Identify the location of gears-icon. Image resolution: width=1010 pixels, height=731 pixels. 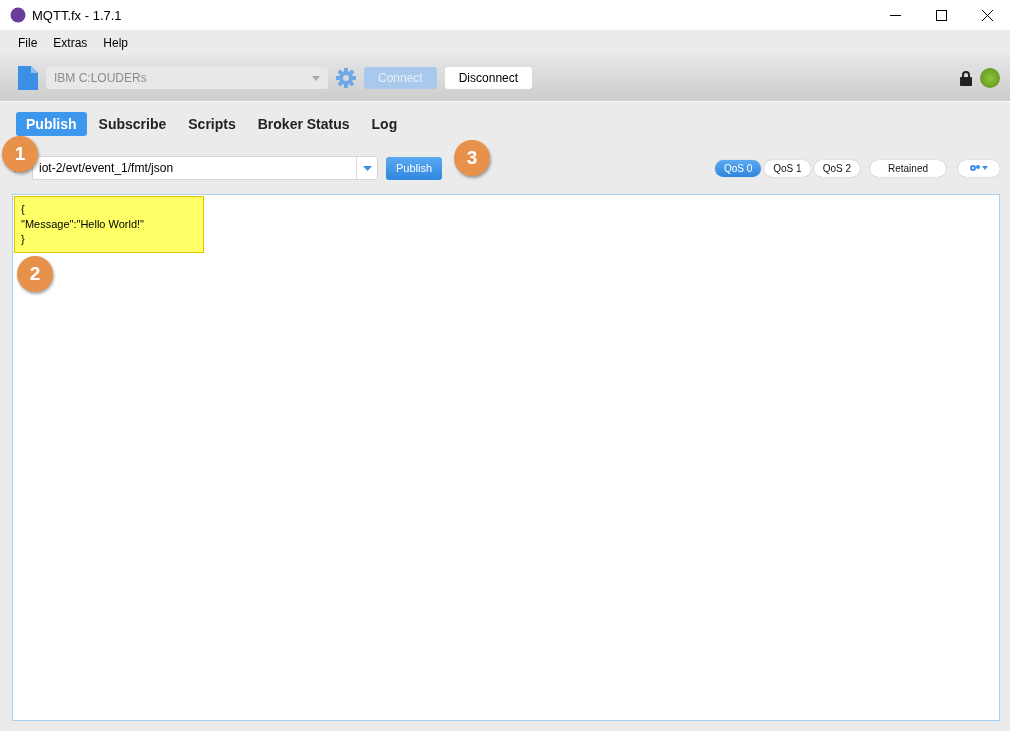
(979, 168).